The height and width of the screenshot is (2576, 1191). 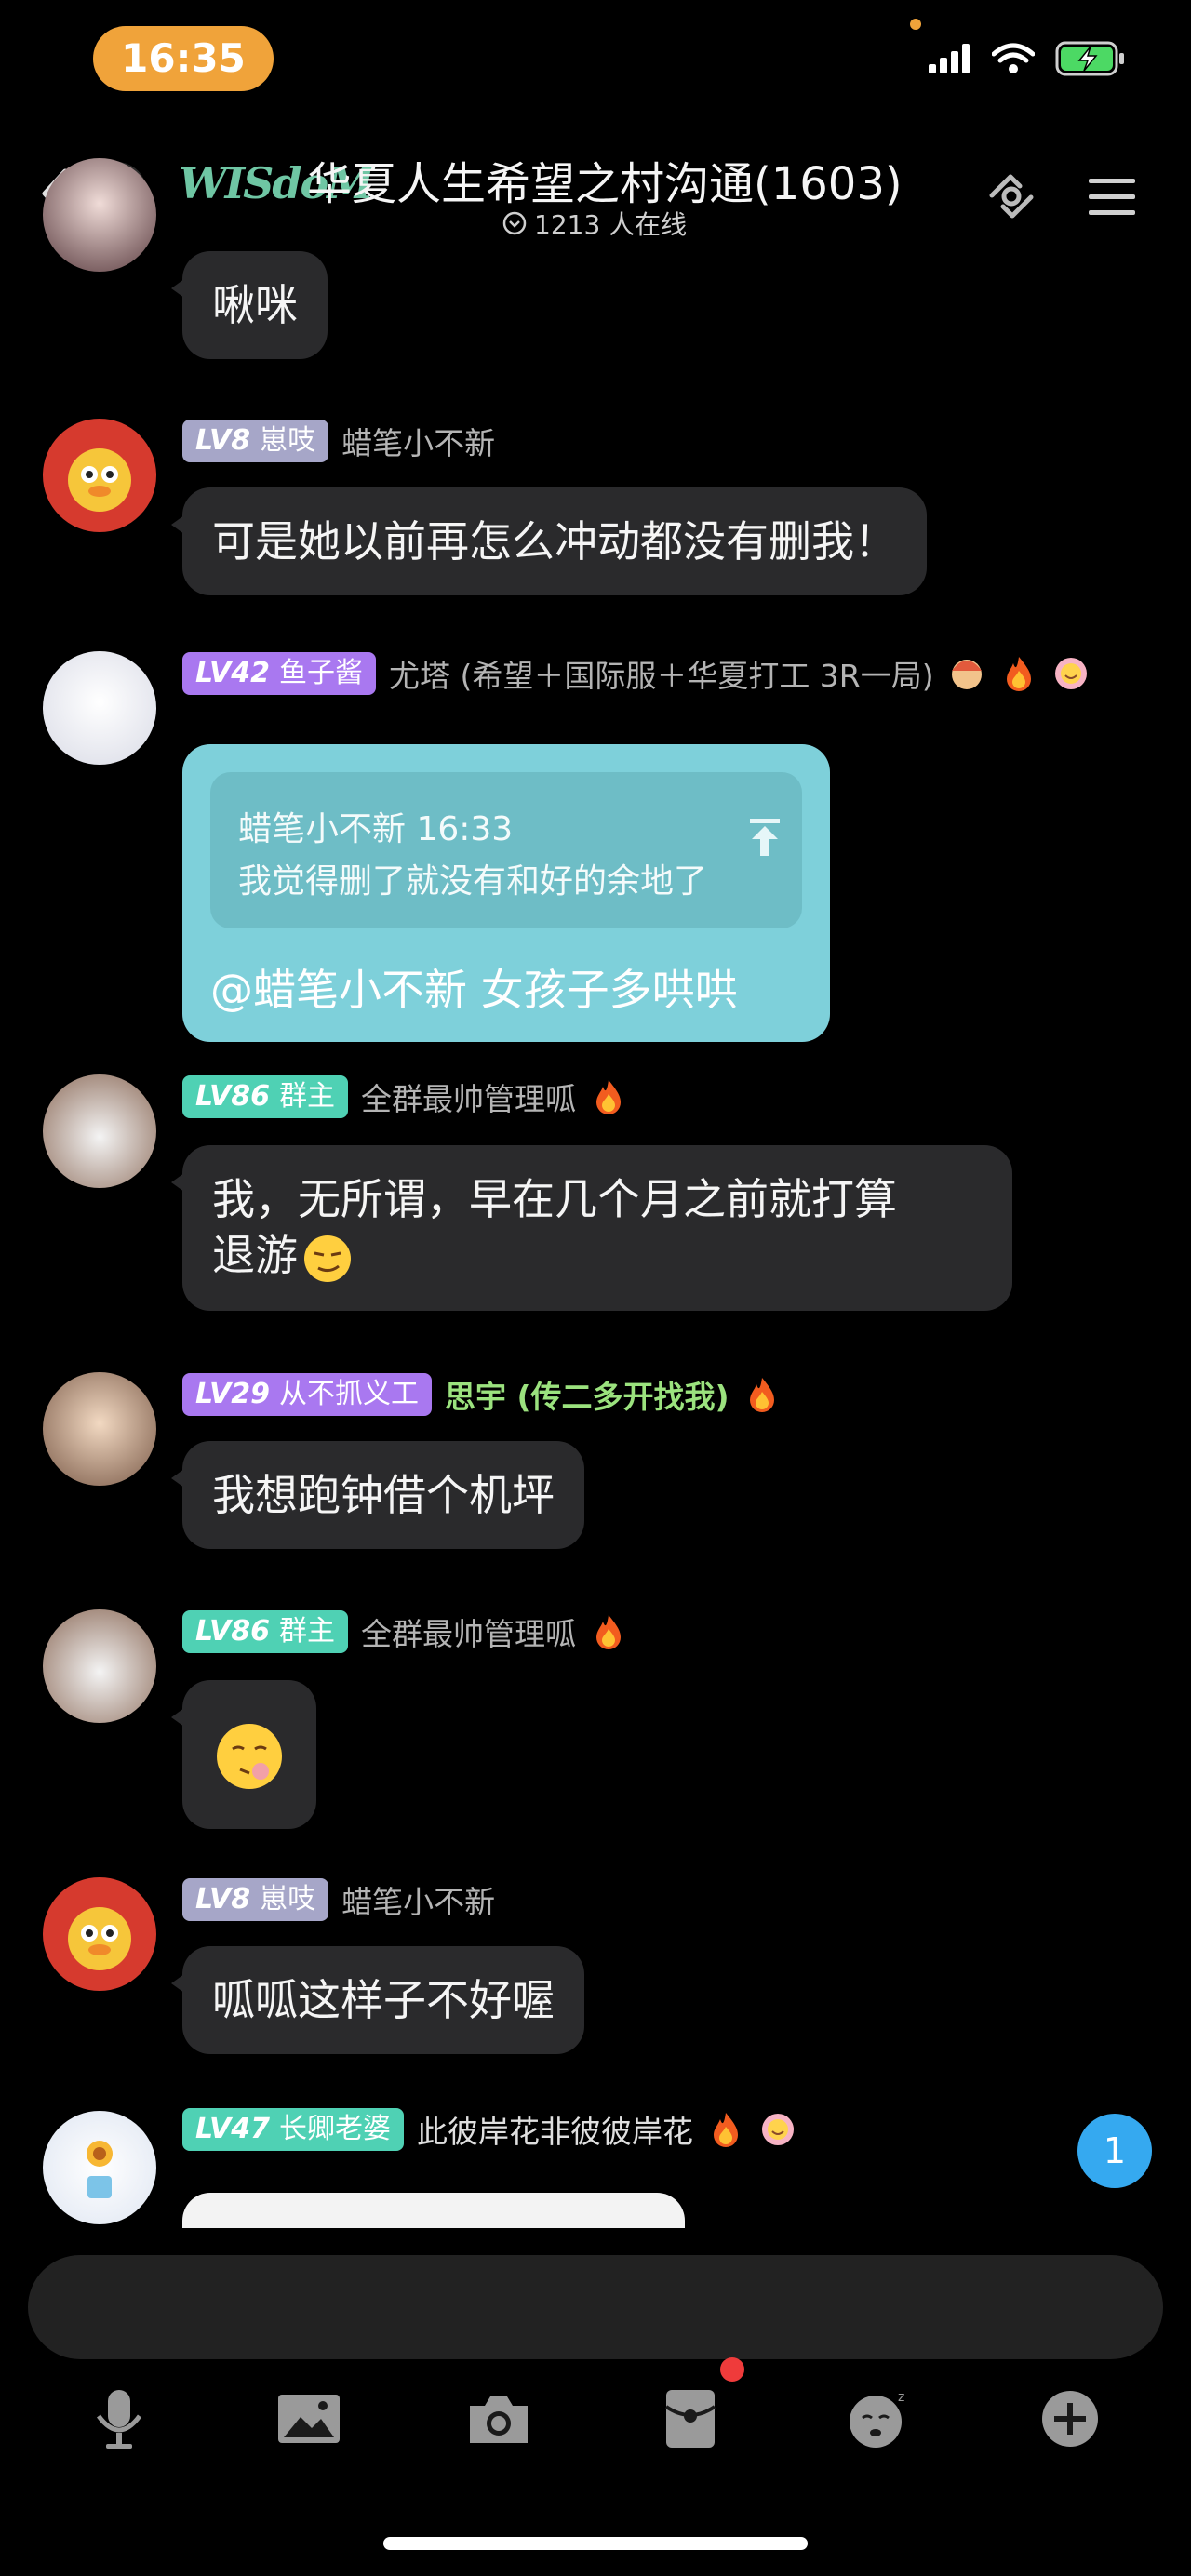 What do you see at coordinates (901, 2397) in the screenshot?
I see `svg-text: z` at bounding box center [901, 2397].